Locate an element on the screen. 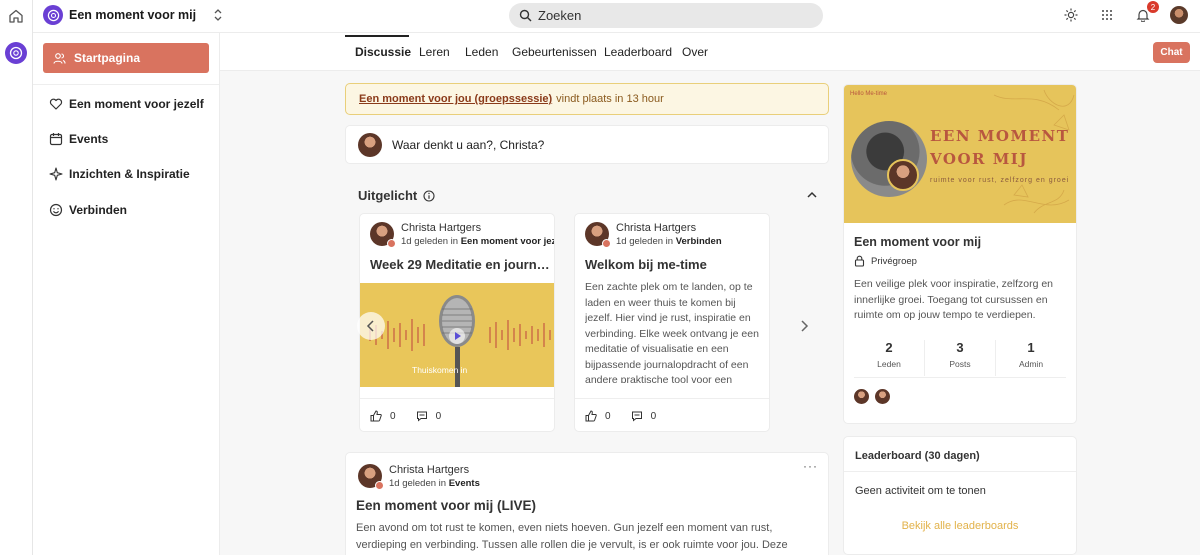  cover-photo is located at coordinates (889, 159).